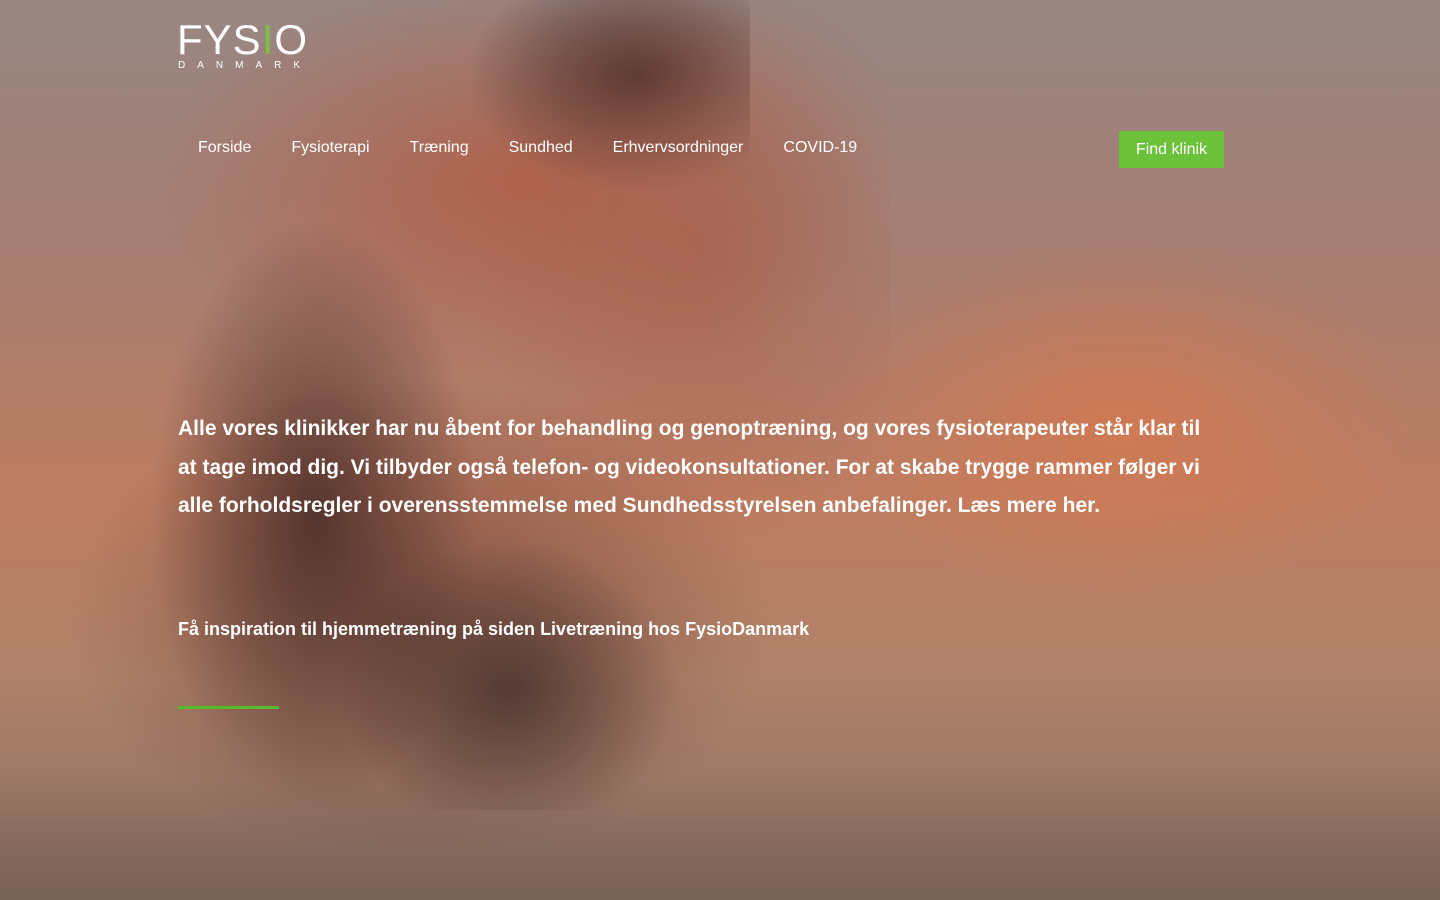 The image size is (1440, 900). I want to click on hero-background-road, so click(720, 840).